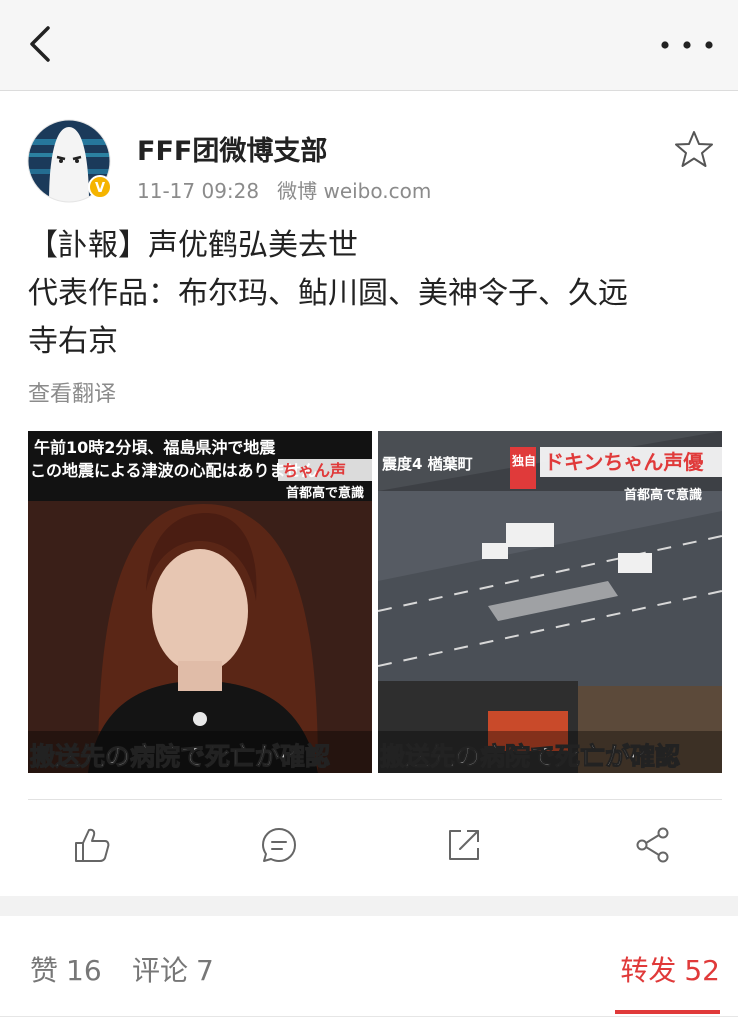 This screenshot has width=738, height=1023. Describe the element at coordinates (92, 845) in the screenshot. I see `like-icon` at that location.